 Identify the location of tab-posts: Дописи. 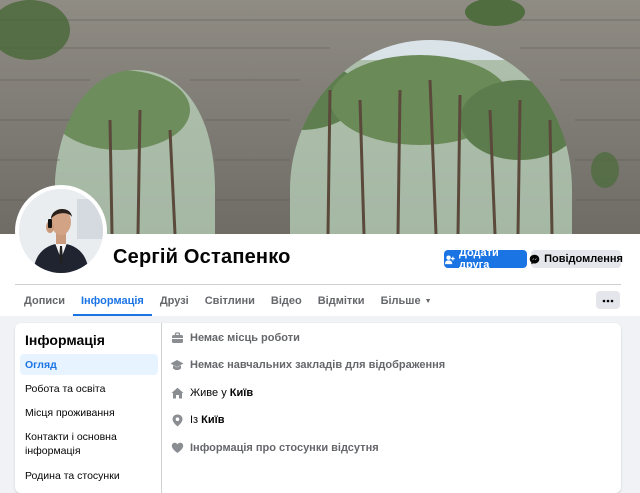
(44, 301).